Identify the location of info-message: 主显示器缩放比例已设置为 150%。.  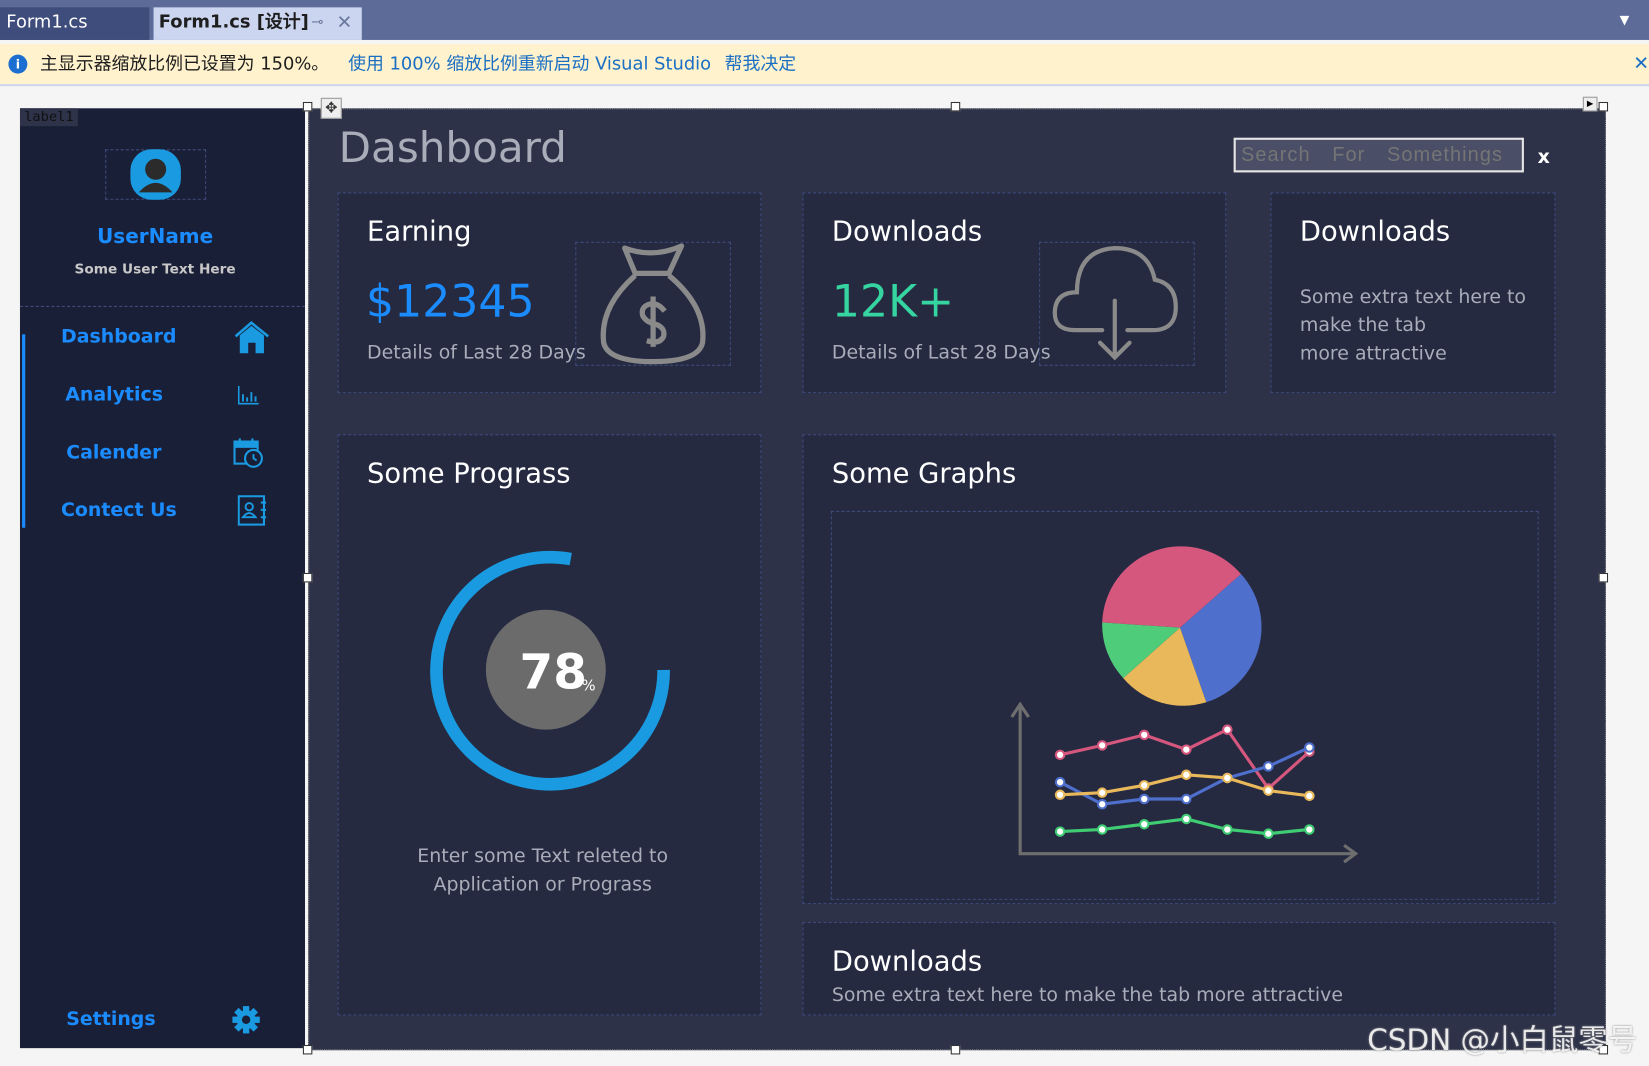
(184, 64).